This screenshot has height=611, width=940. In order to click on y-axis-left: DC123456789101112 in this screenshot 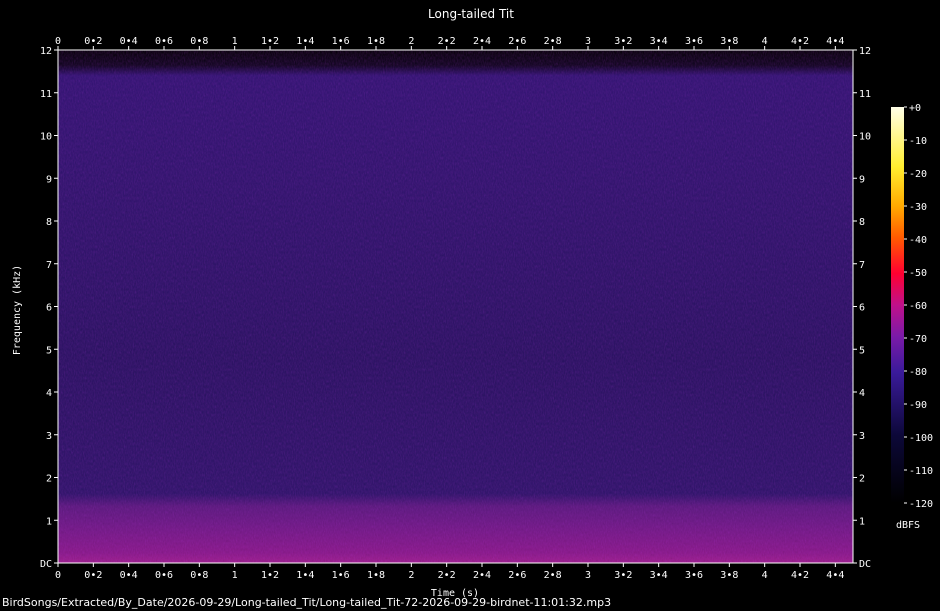, I will do `click(49, 308)`.